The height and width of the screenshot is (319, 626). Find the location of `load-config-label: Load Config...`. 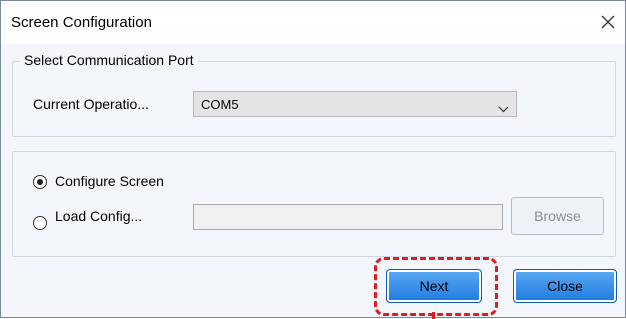

load-config-label: Load Config... is located at coordinates (98, 216).